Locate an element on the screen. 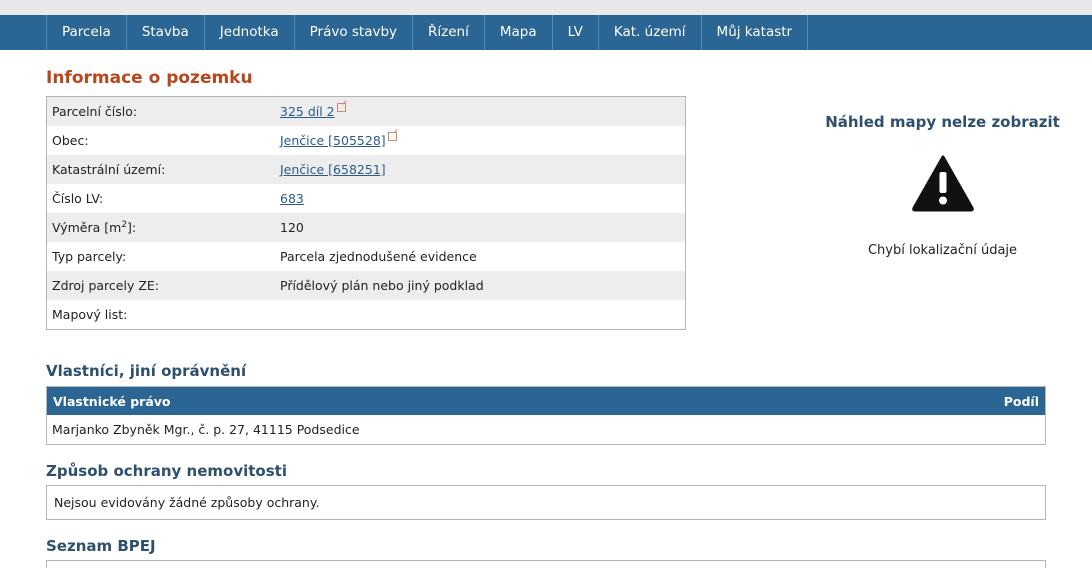 Image resolution: width=1092 pixels, height=568 pixels. value-vymera: 120 is located at coordinates (292, 227).